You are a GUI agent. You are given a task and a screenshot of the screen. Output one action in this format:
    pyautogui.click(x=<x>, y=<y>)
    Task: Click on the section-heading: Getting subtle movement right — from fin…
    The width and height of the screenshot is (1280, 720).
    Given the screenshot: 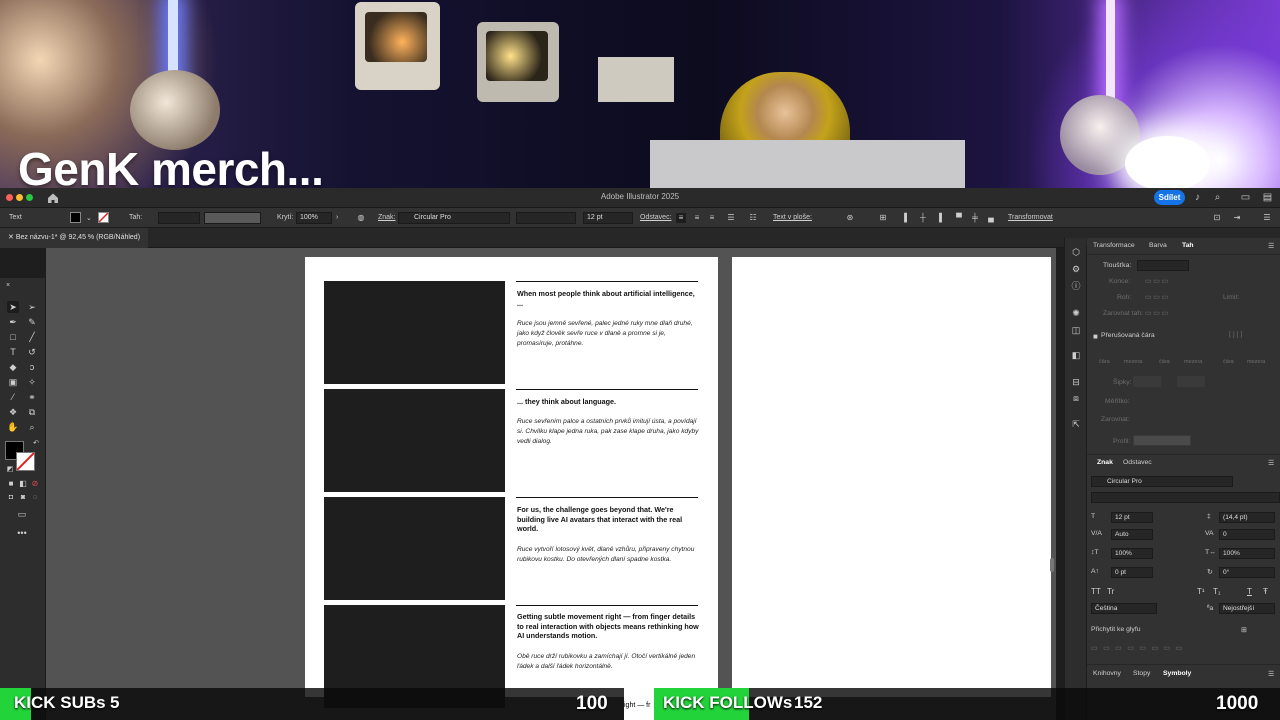 What is the action you would take?
    pyautogui.click(x=608, y=626)
    